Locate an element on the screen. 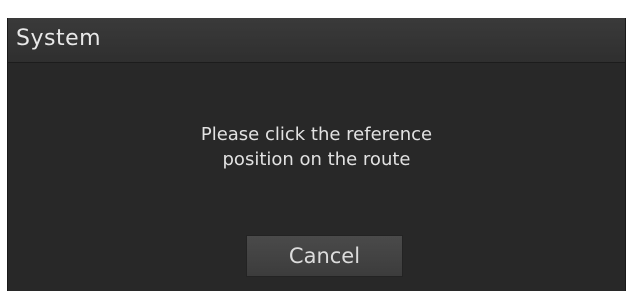 The image size is (633, 291). dialog-message-line-1: Please click the reference is located at coordinates (316, 134).